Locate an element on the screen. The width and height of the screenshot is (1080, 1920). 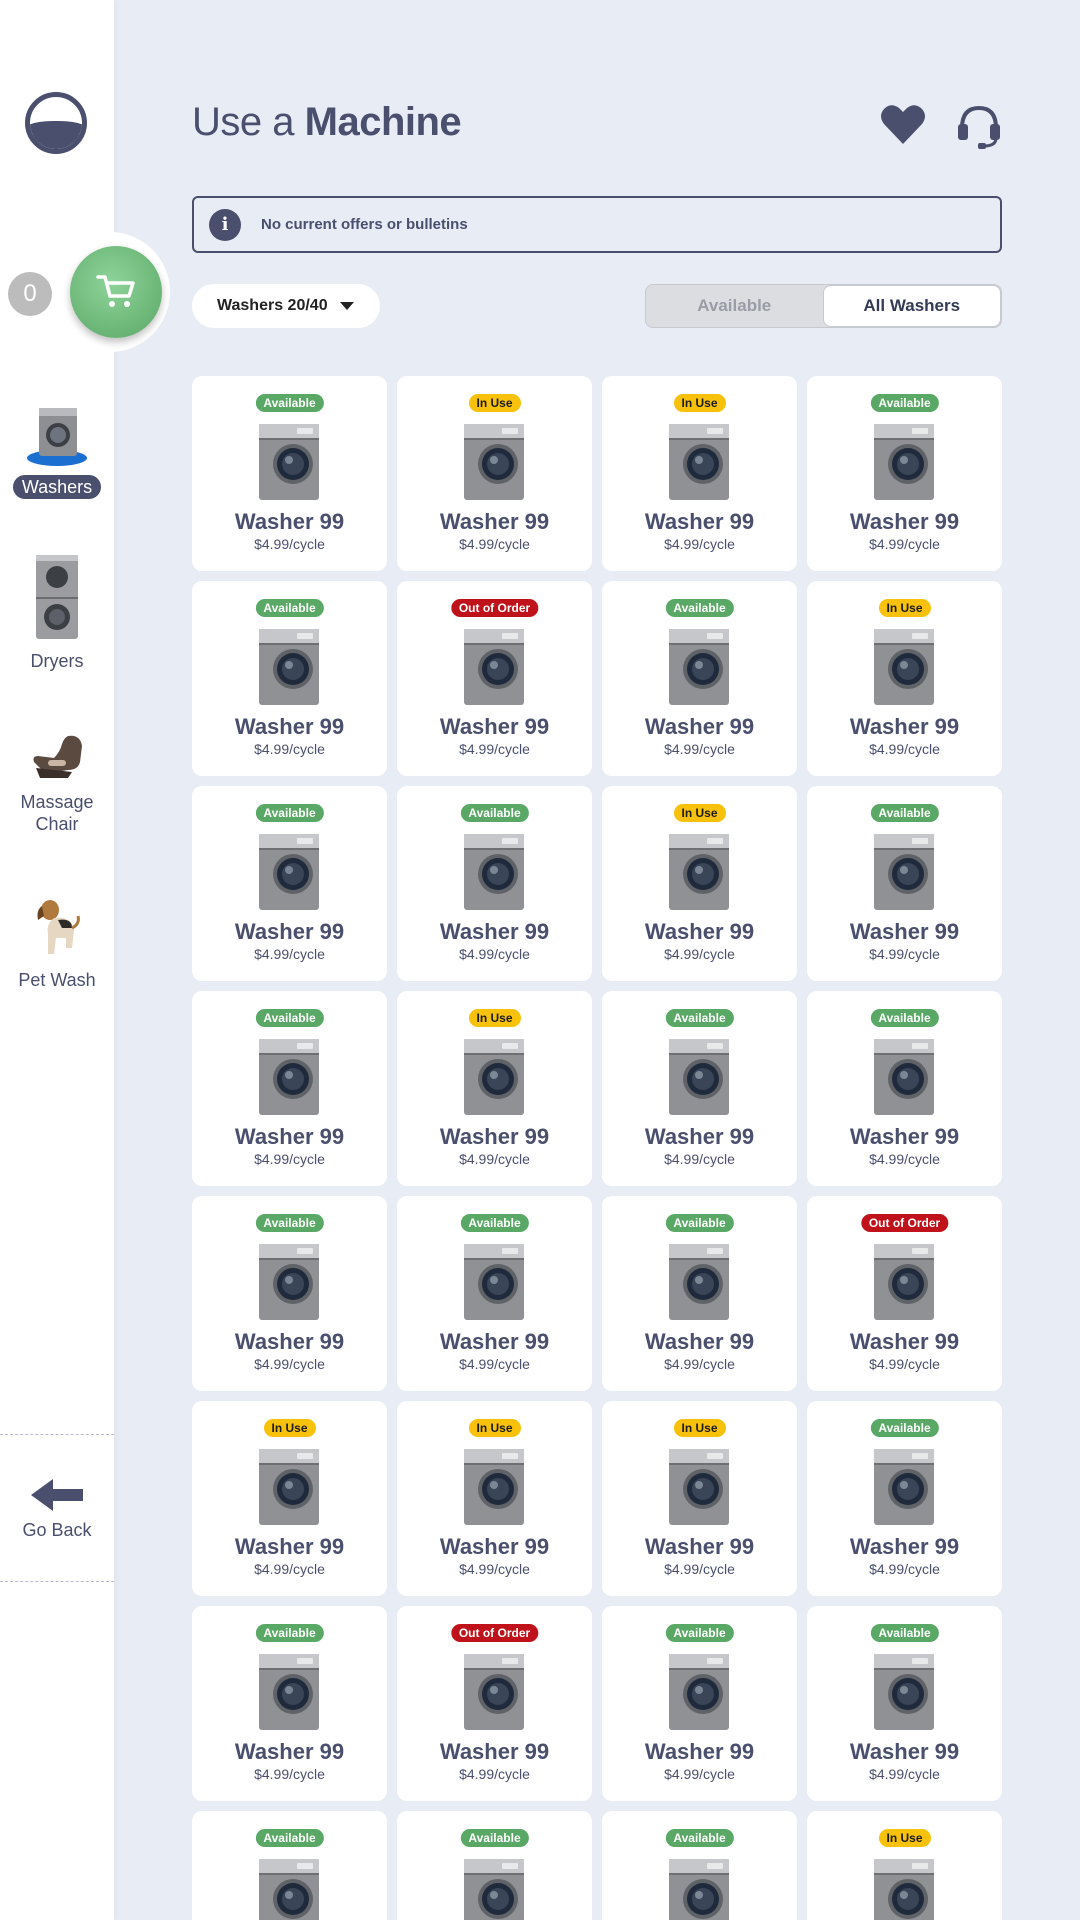
cart-button is located at coordinates (116, 292).